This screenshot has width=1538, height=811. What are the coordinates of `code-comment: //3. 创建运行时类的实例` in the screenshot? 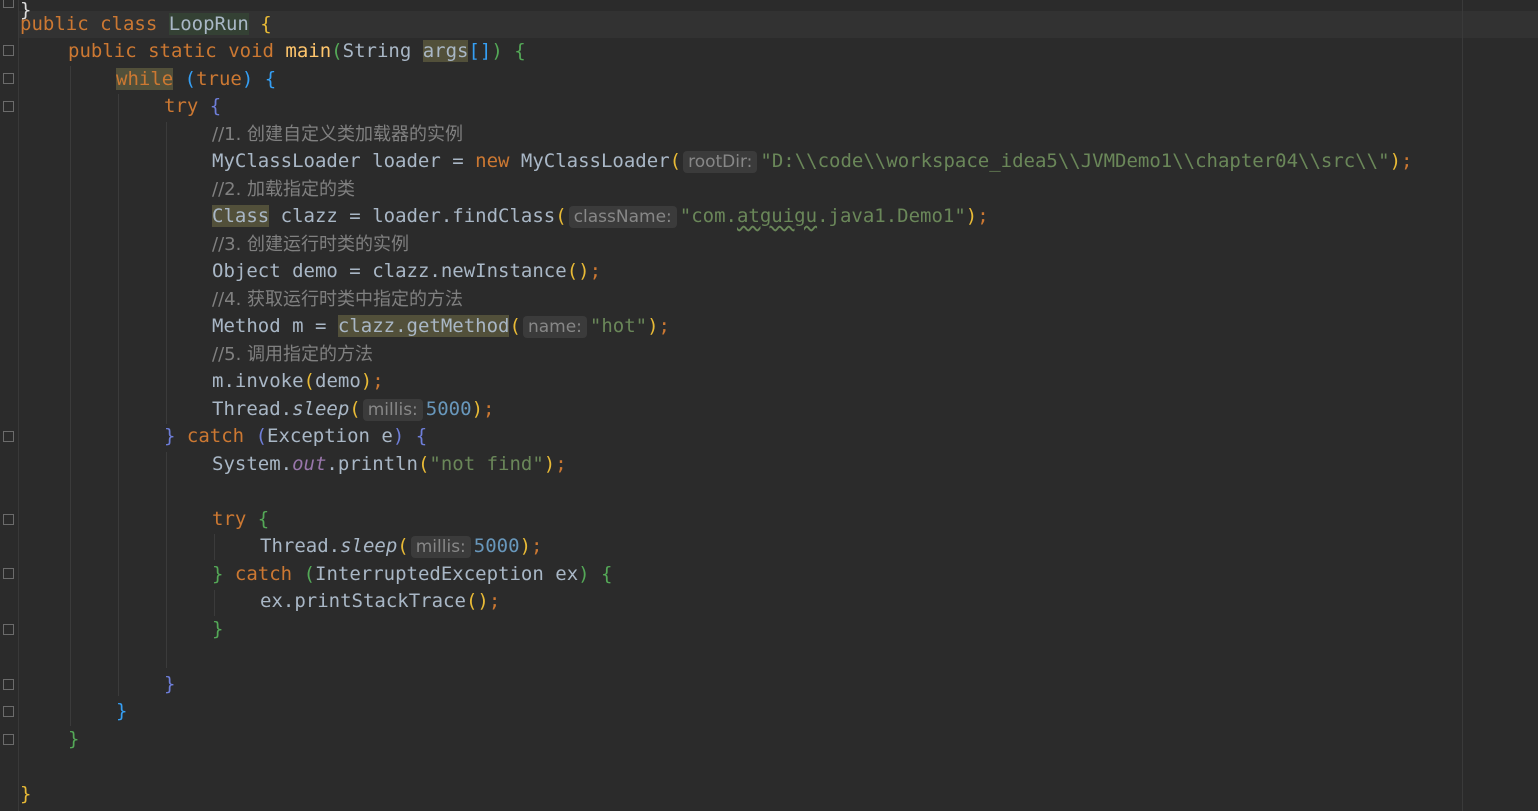 It's located at (311, 244).